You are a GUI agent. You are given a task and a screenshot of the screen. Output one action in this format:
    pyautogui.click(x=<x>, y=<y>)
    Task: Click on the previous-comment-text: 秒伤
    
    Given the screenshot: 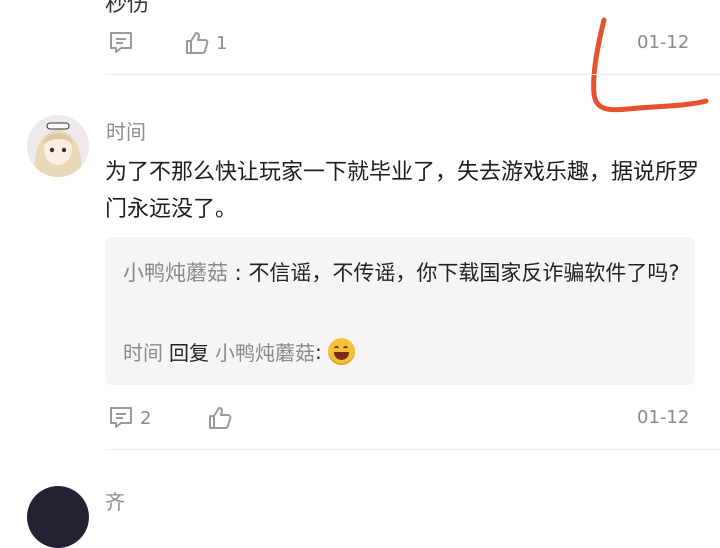 What is the action you would take?
    pyautogui.click(x=127, y=8)
    